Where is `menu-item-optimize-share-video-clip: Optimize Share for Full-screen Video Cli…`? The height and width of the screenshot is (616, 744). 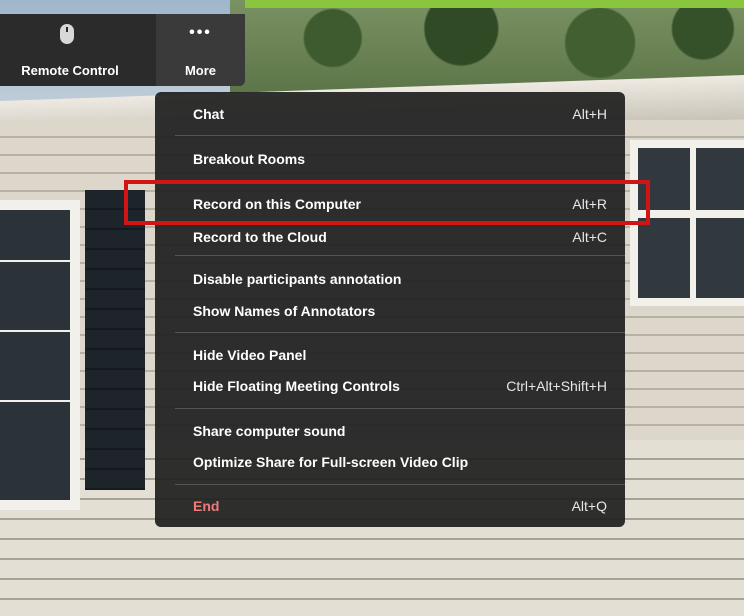 menu-item-optimize-share-video-clip: Optimize Share for Full-screen Video Cli… is located at coordinates (400, 462).